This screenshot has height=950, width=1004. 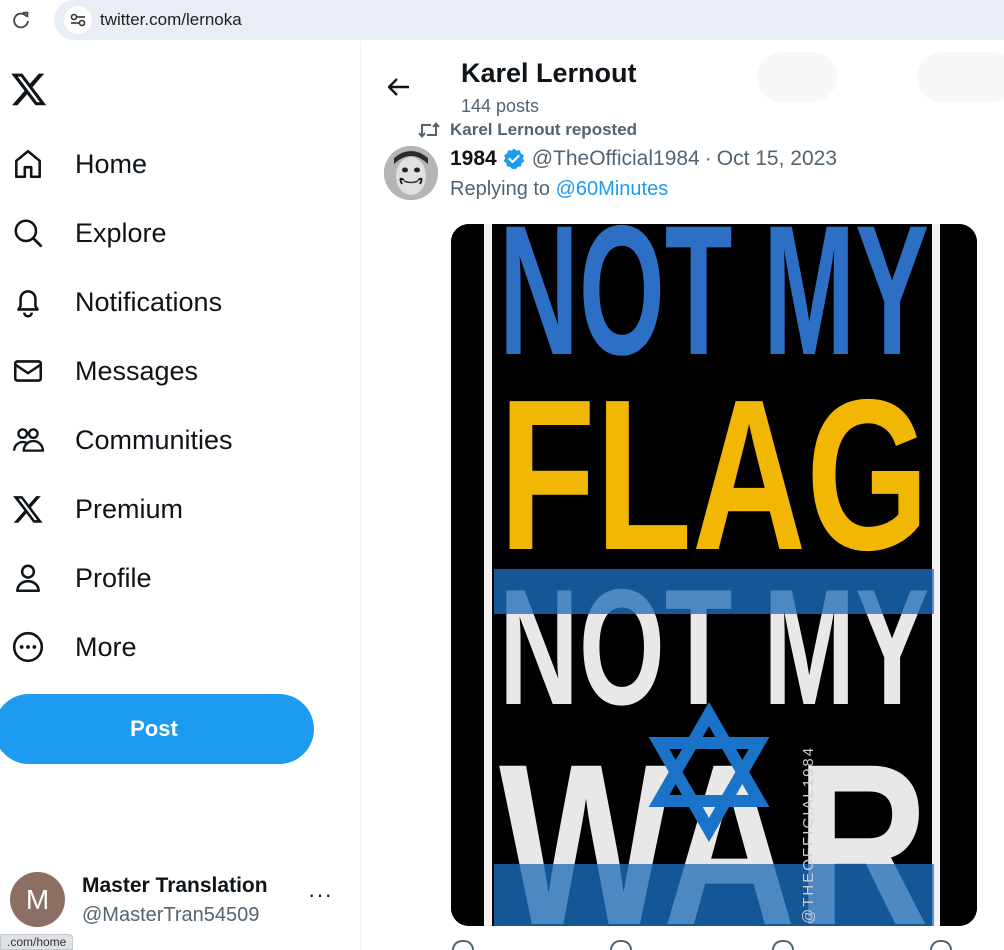 What do you see at coordinates (121, 232) in the screenshot?
I see `nav-label-explore: Explore` at bounding box center [121, 232].